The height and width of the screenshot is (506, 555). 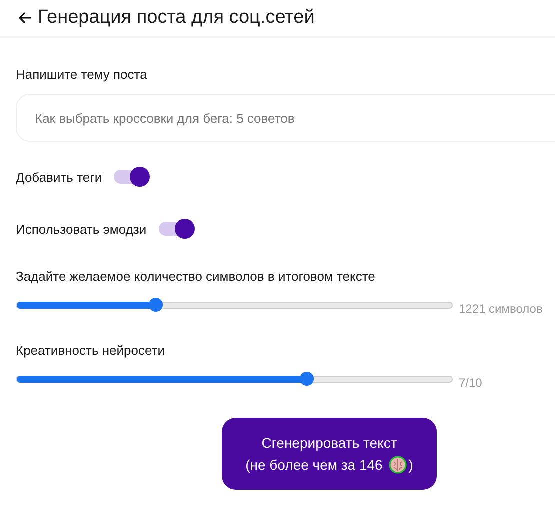 What do you see at coordinates (81, 229) in the screenshot?
I see `toggle-label: Использовать эмодзи` at bounding box center [81, 229].